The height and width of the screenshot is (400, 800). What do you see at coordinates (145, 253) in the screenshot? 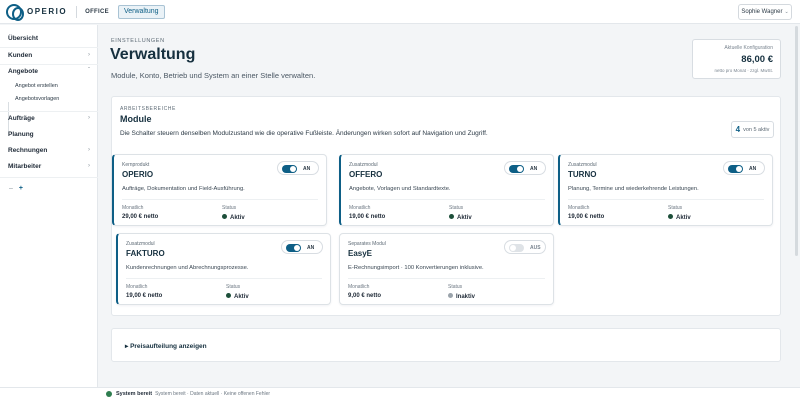
I see `module-name: FAKTURO` at bounding box center [145, 253].